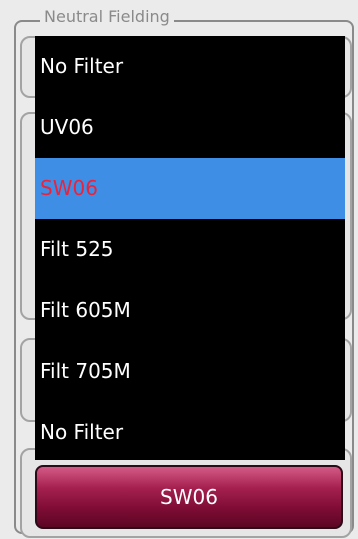 The image size is (358, 539). Describe the element at coordinates (190, 188) in the screenshot. I see `dropdown-option-sw06: SW06` at that location.